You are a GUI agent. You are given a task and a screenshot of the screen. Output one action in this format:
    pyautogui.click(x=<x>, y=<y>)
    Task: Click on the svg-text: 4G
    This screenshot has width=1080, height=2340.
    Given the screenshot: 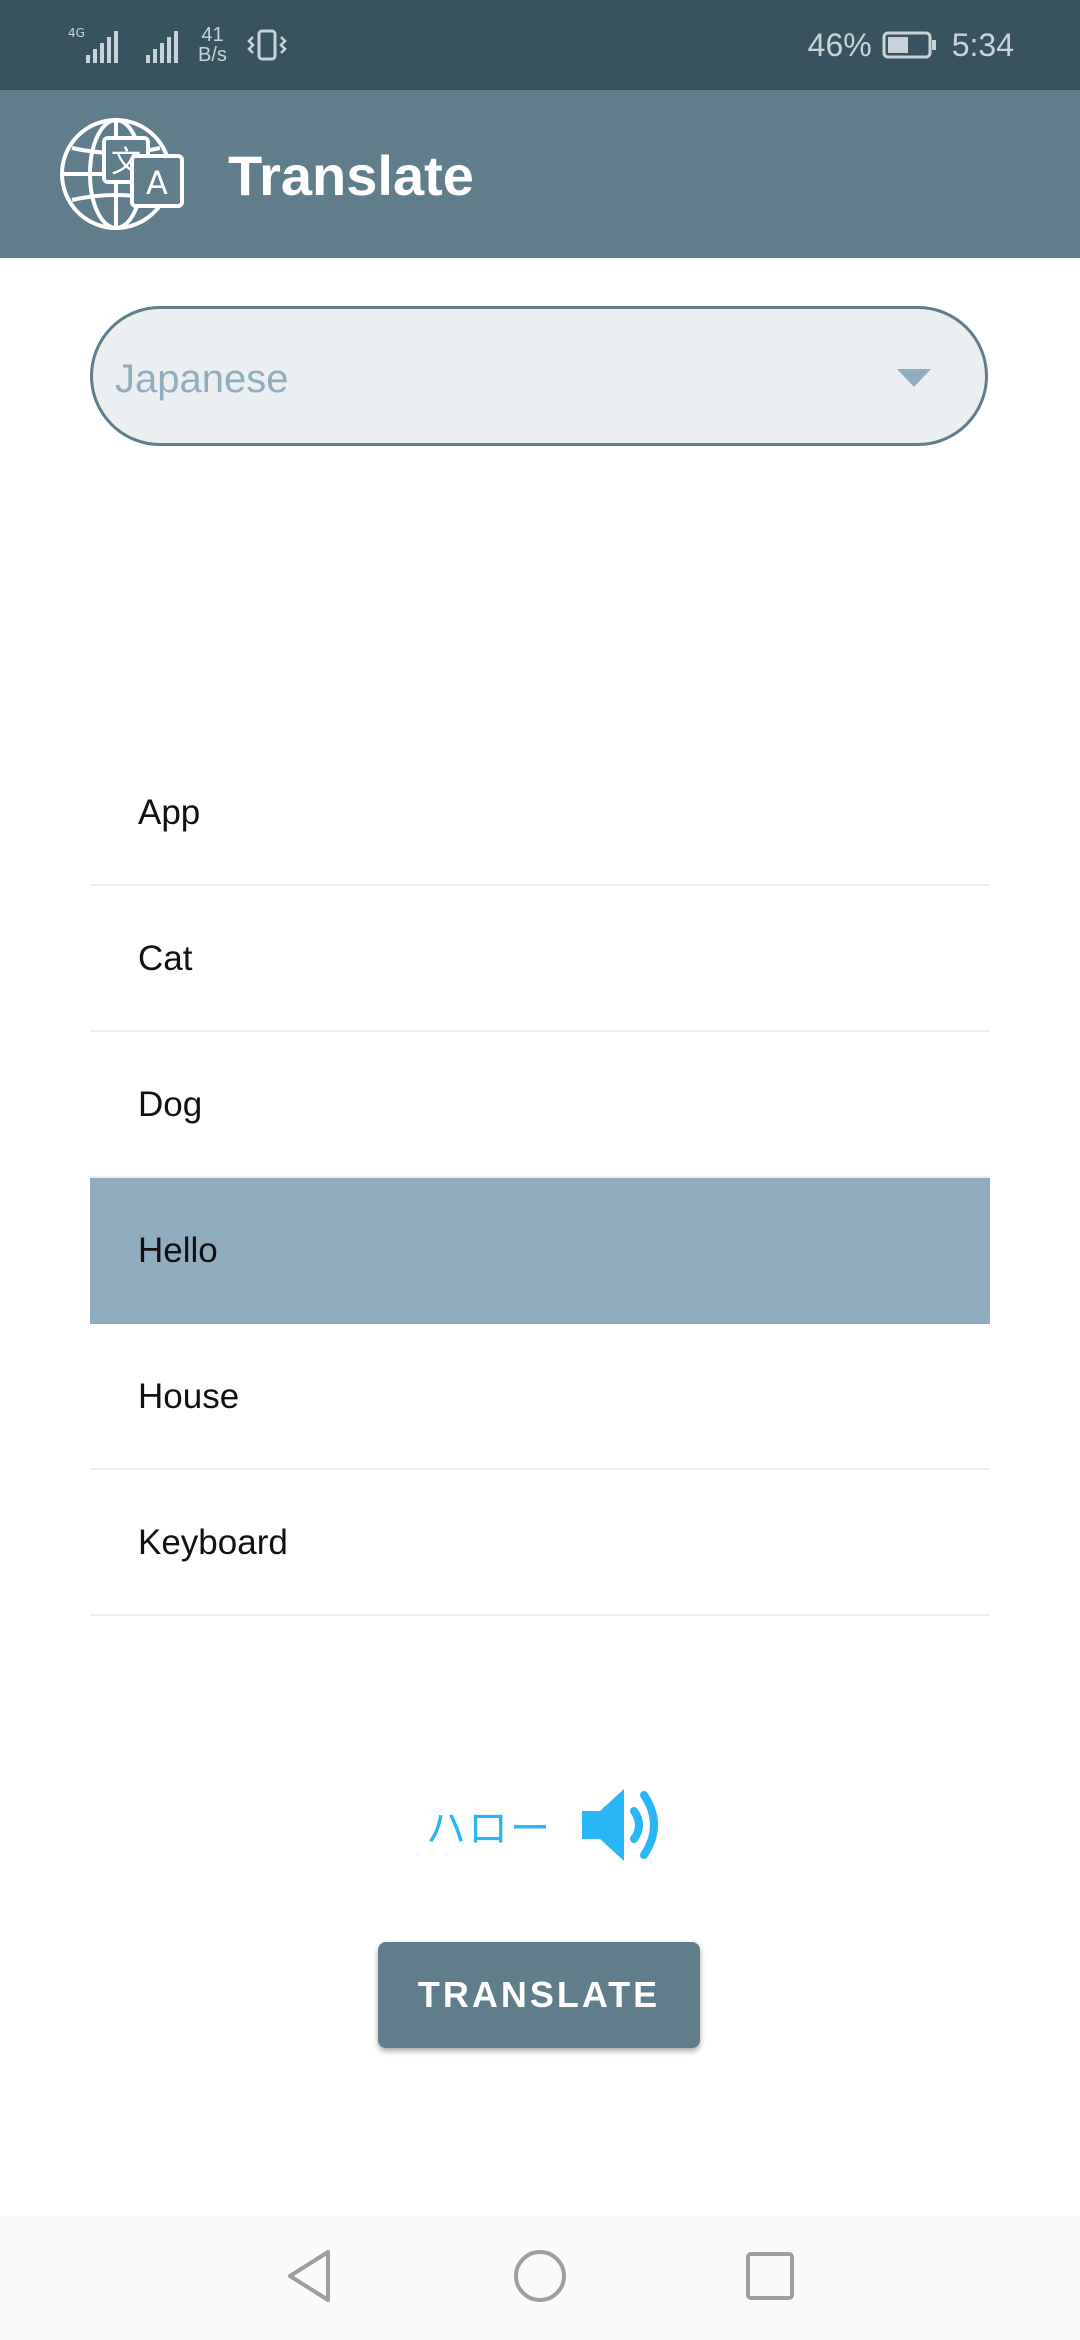 What is the action you would take?
    pyautogui.click(x=76, y=33)
    